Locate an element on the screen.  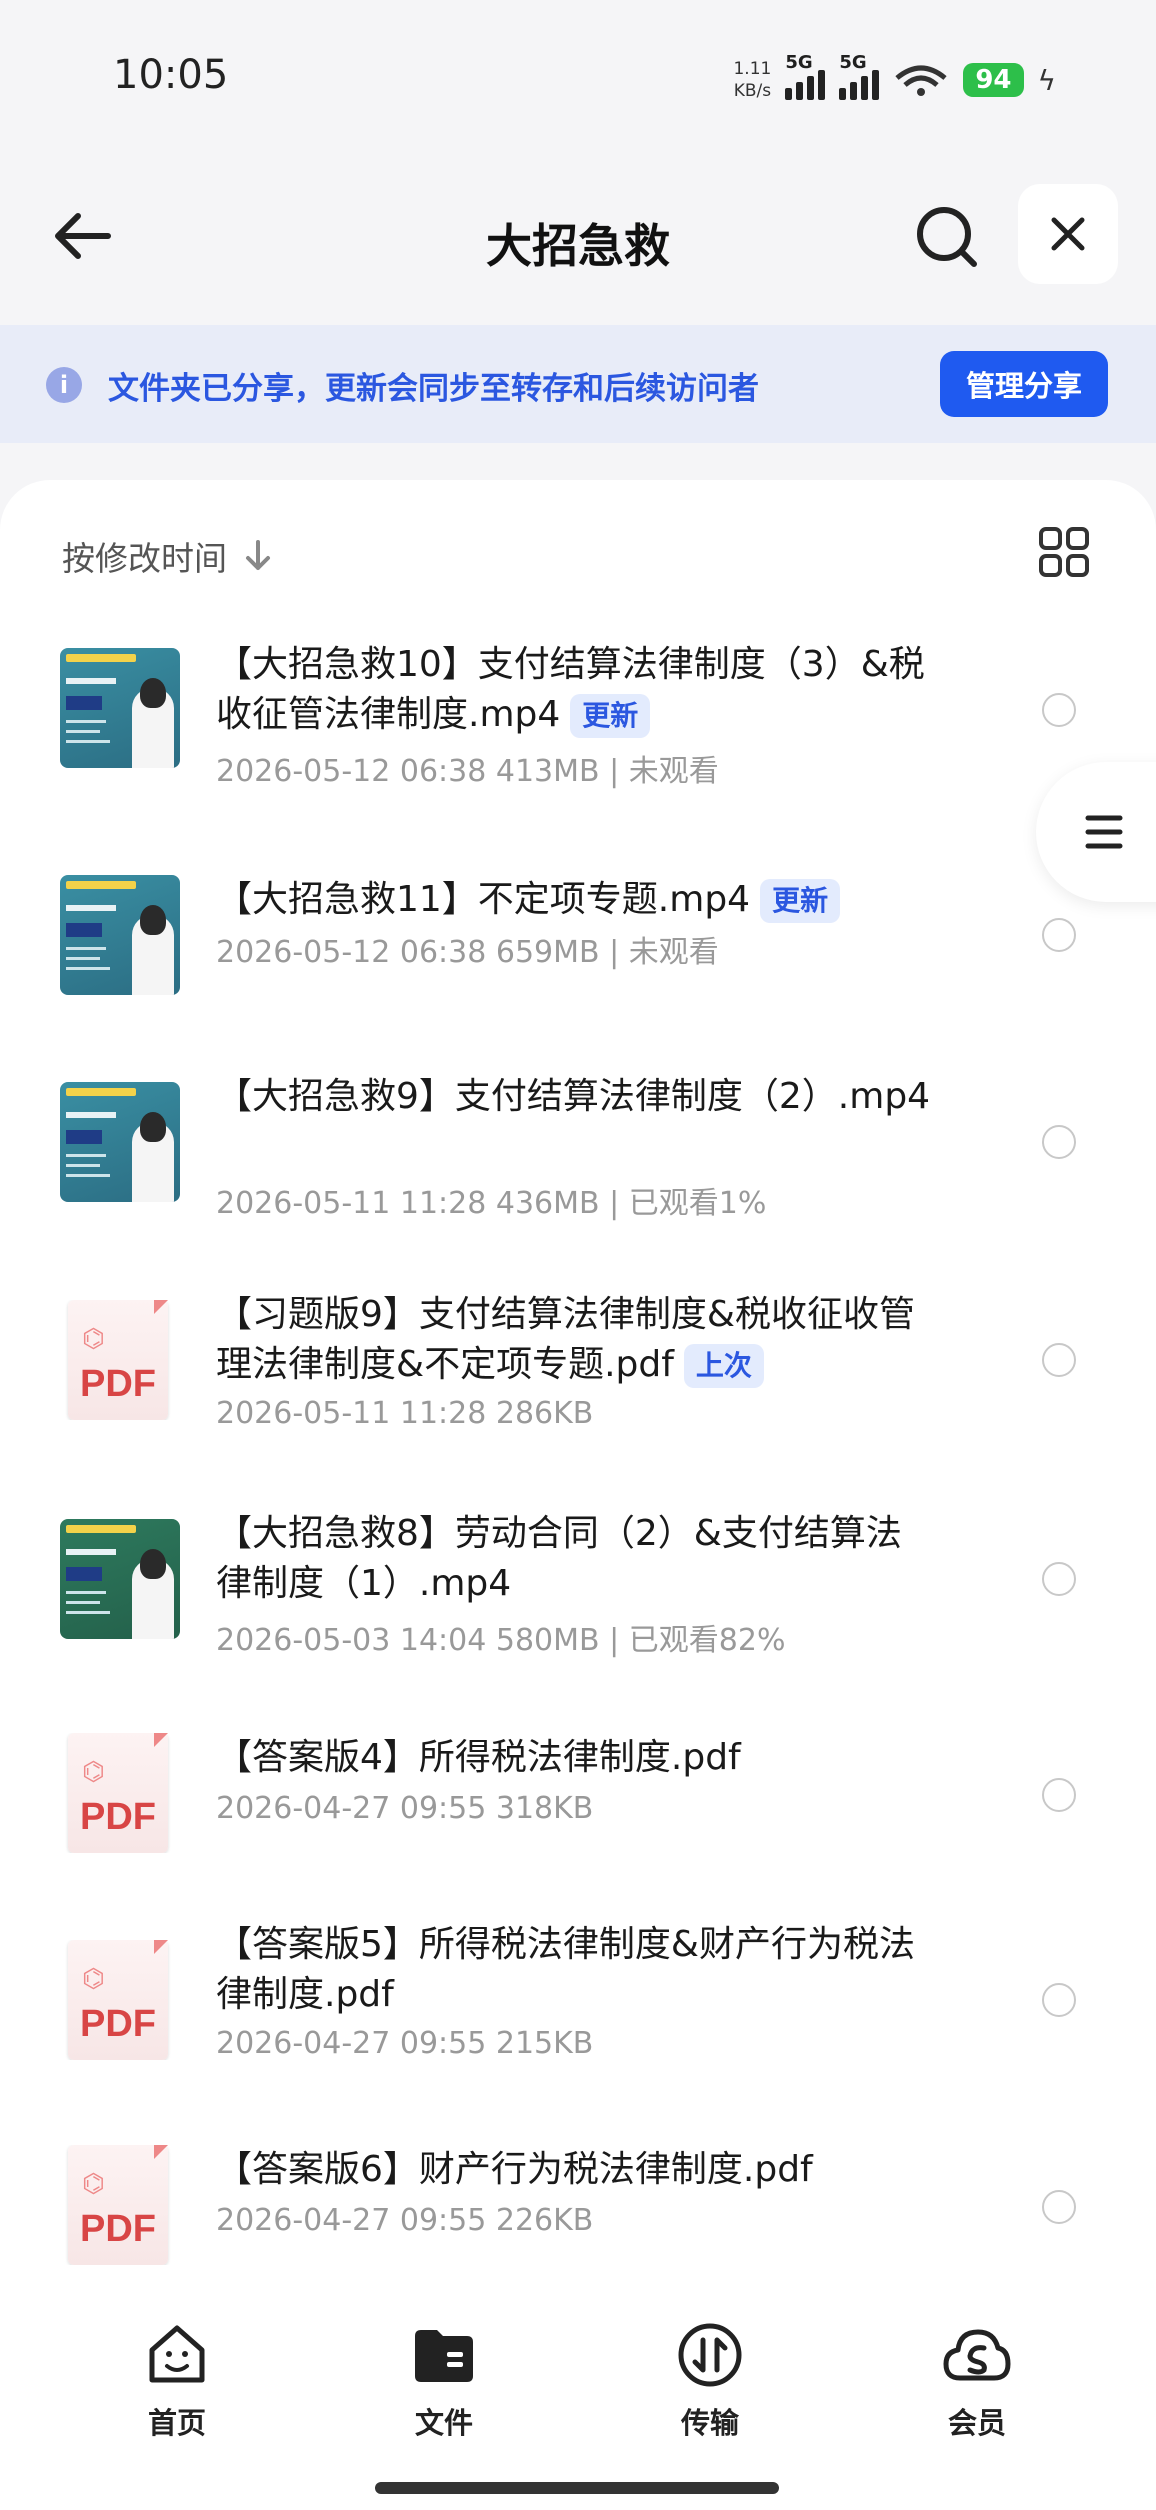
signal-type-2: 5G is located at coordinates (853, 62).